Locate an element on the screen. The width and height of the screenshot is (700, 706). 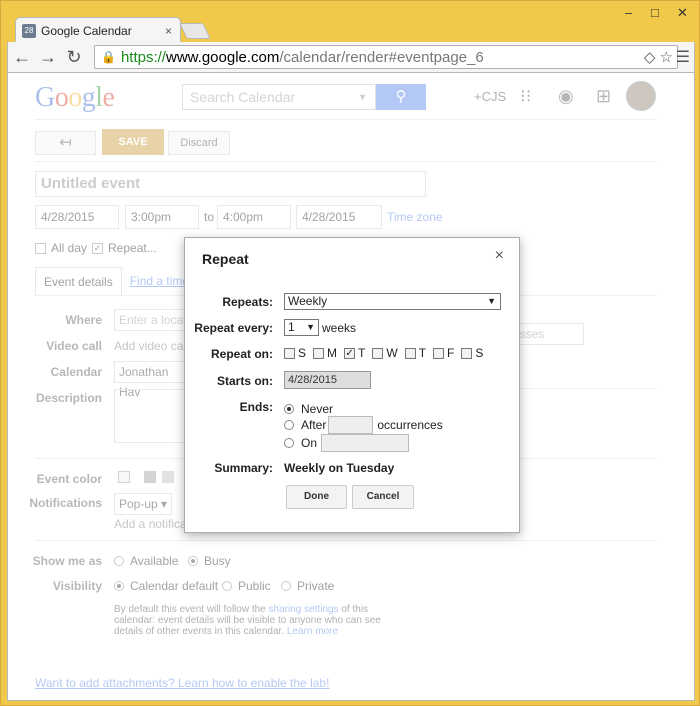
day-checkbox-wednesday: W is located at coordinates (385, 353).